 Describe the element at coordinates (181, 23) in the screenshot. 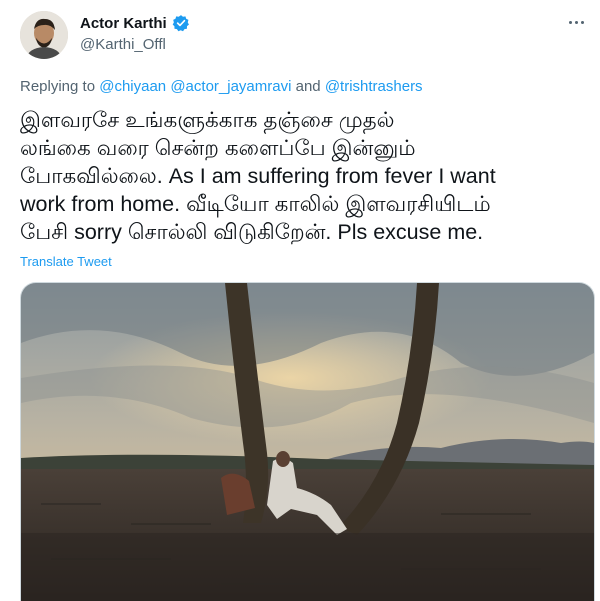

I see `verified-badge-icon` at that location.